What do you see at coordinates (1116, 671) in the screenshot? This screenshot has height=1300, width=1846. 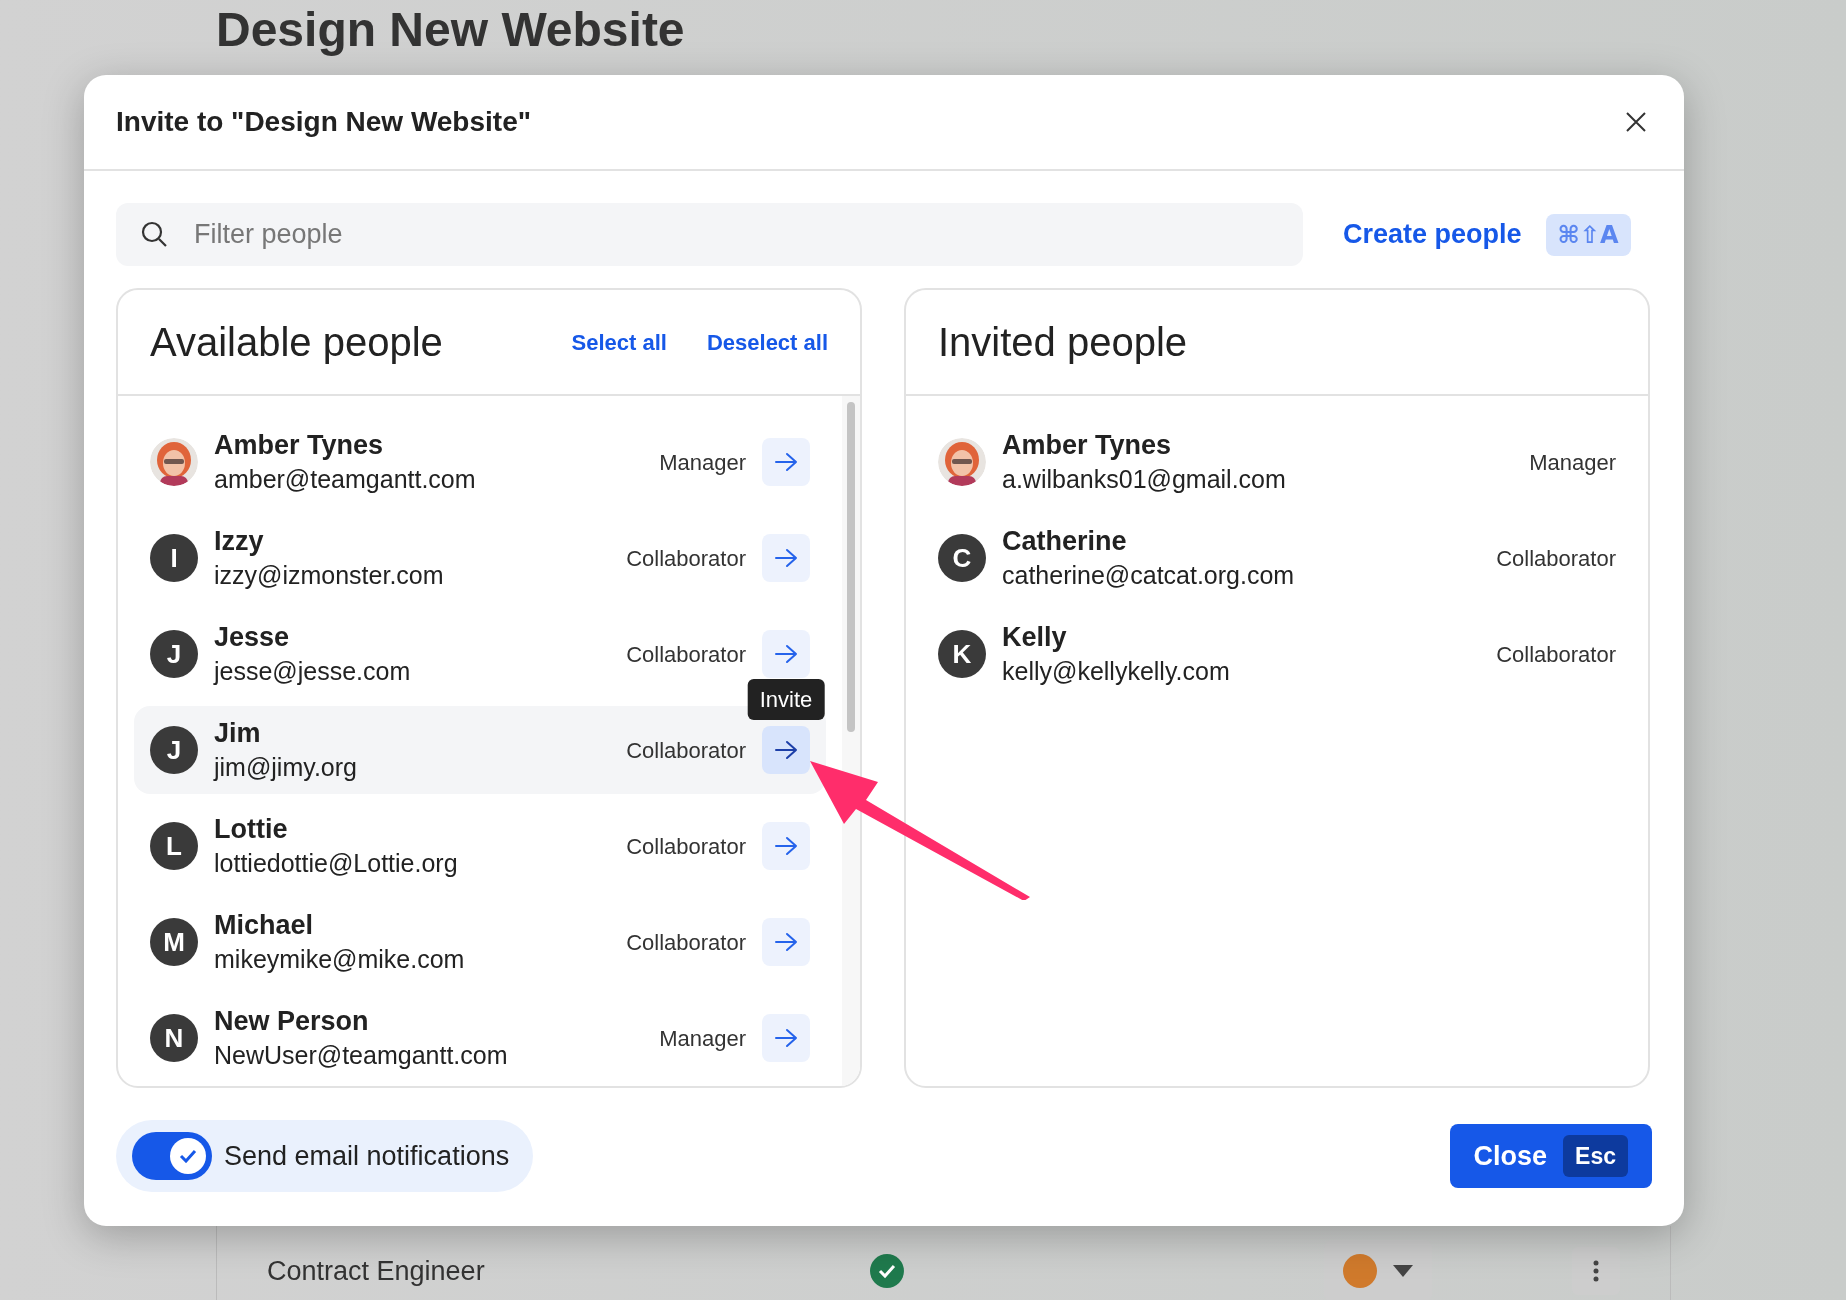 I see `person-email: kelly@kellykelly.com` at bounding box center [1116, 671].